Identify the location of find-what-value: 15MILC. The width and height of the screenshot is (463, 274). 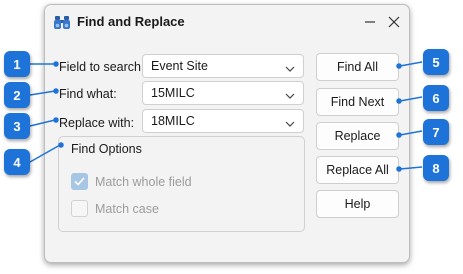
(173, 93).